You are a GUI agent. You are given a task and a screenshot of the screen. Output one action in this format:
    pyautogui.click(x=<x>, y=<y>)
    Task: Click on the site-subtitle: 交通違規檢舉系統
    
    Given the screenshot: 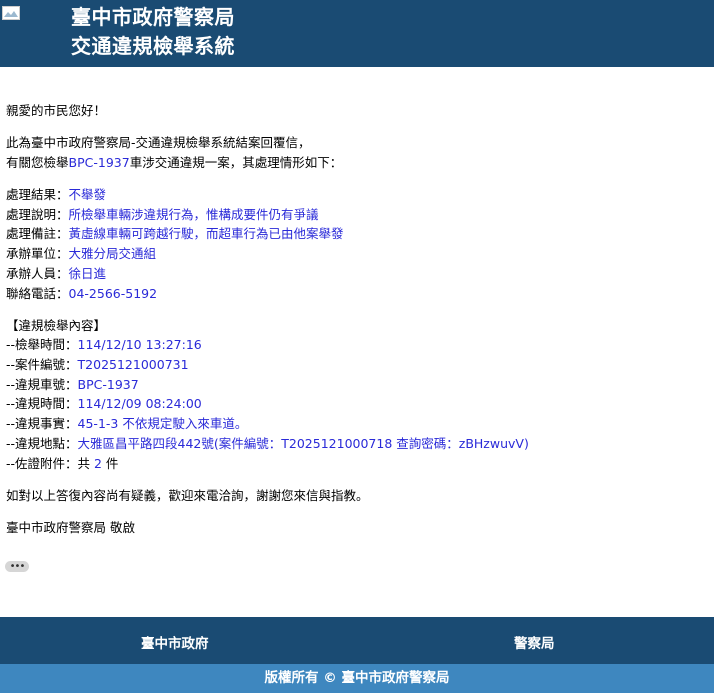 What is the action you would take?
    pyautogui.click(x=153, y=46)
    